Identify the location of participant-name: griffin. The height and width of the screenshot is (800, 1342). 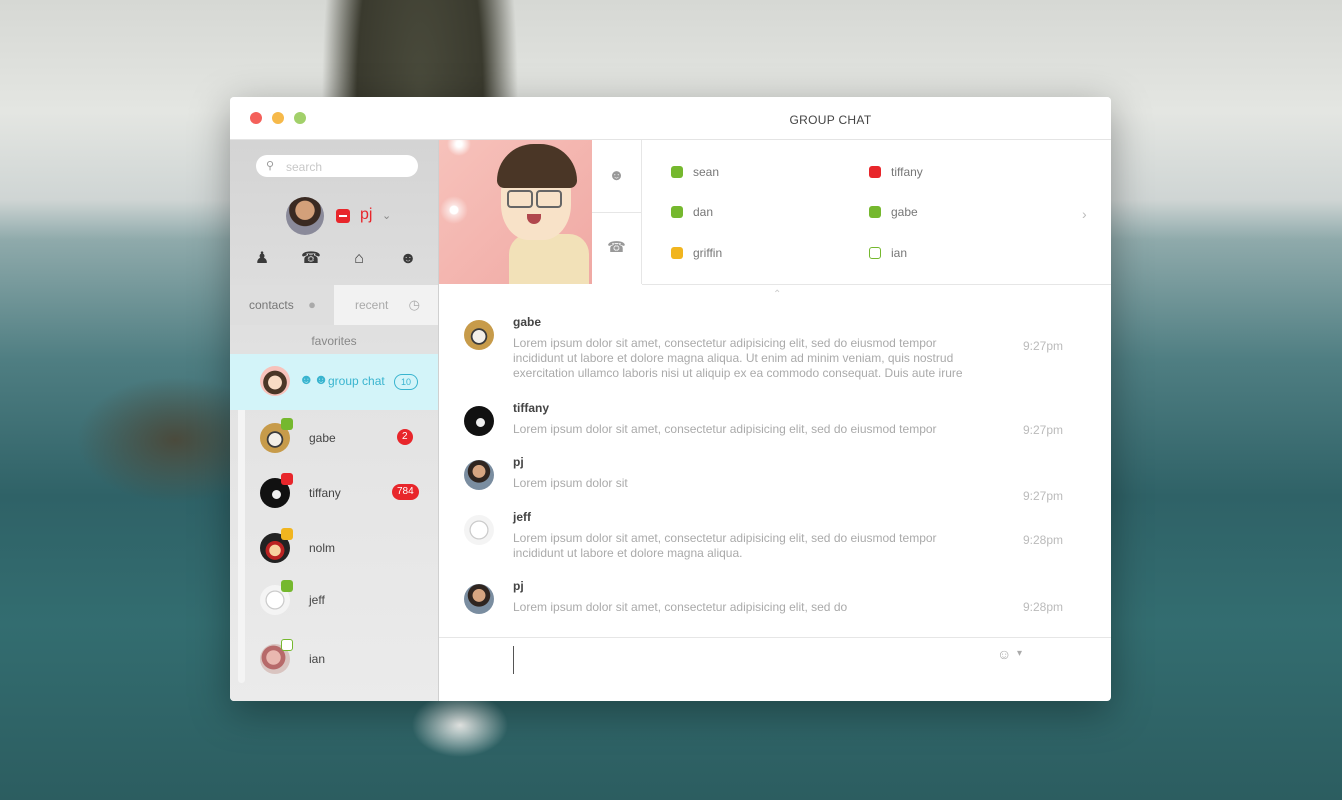
(708, 253).